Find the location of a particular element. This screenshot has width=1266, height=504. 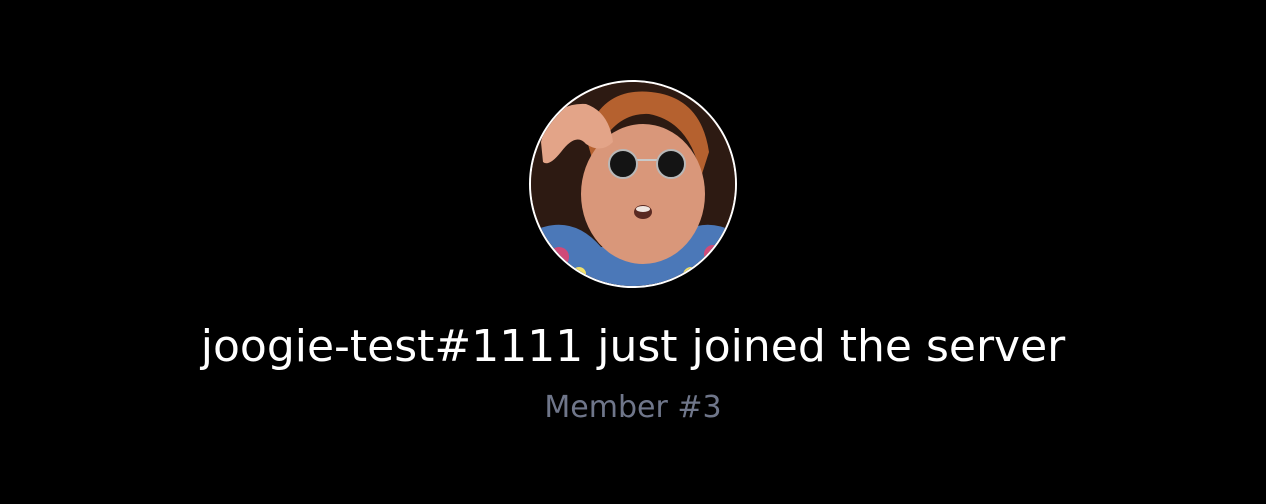

welcome-headline: joogie-test#1111 just joined the server is located at coordinates (633, 346).